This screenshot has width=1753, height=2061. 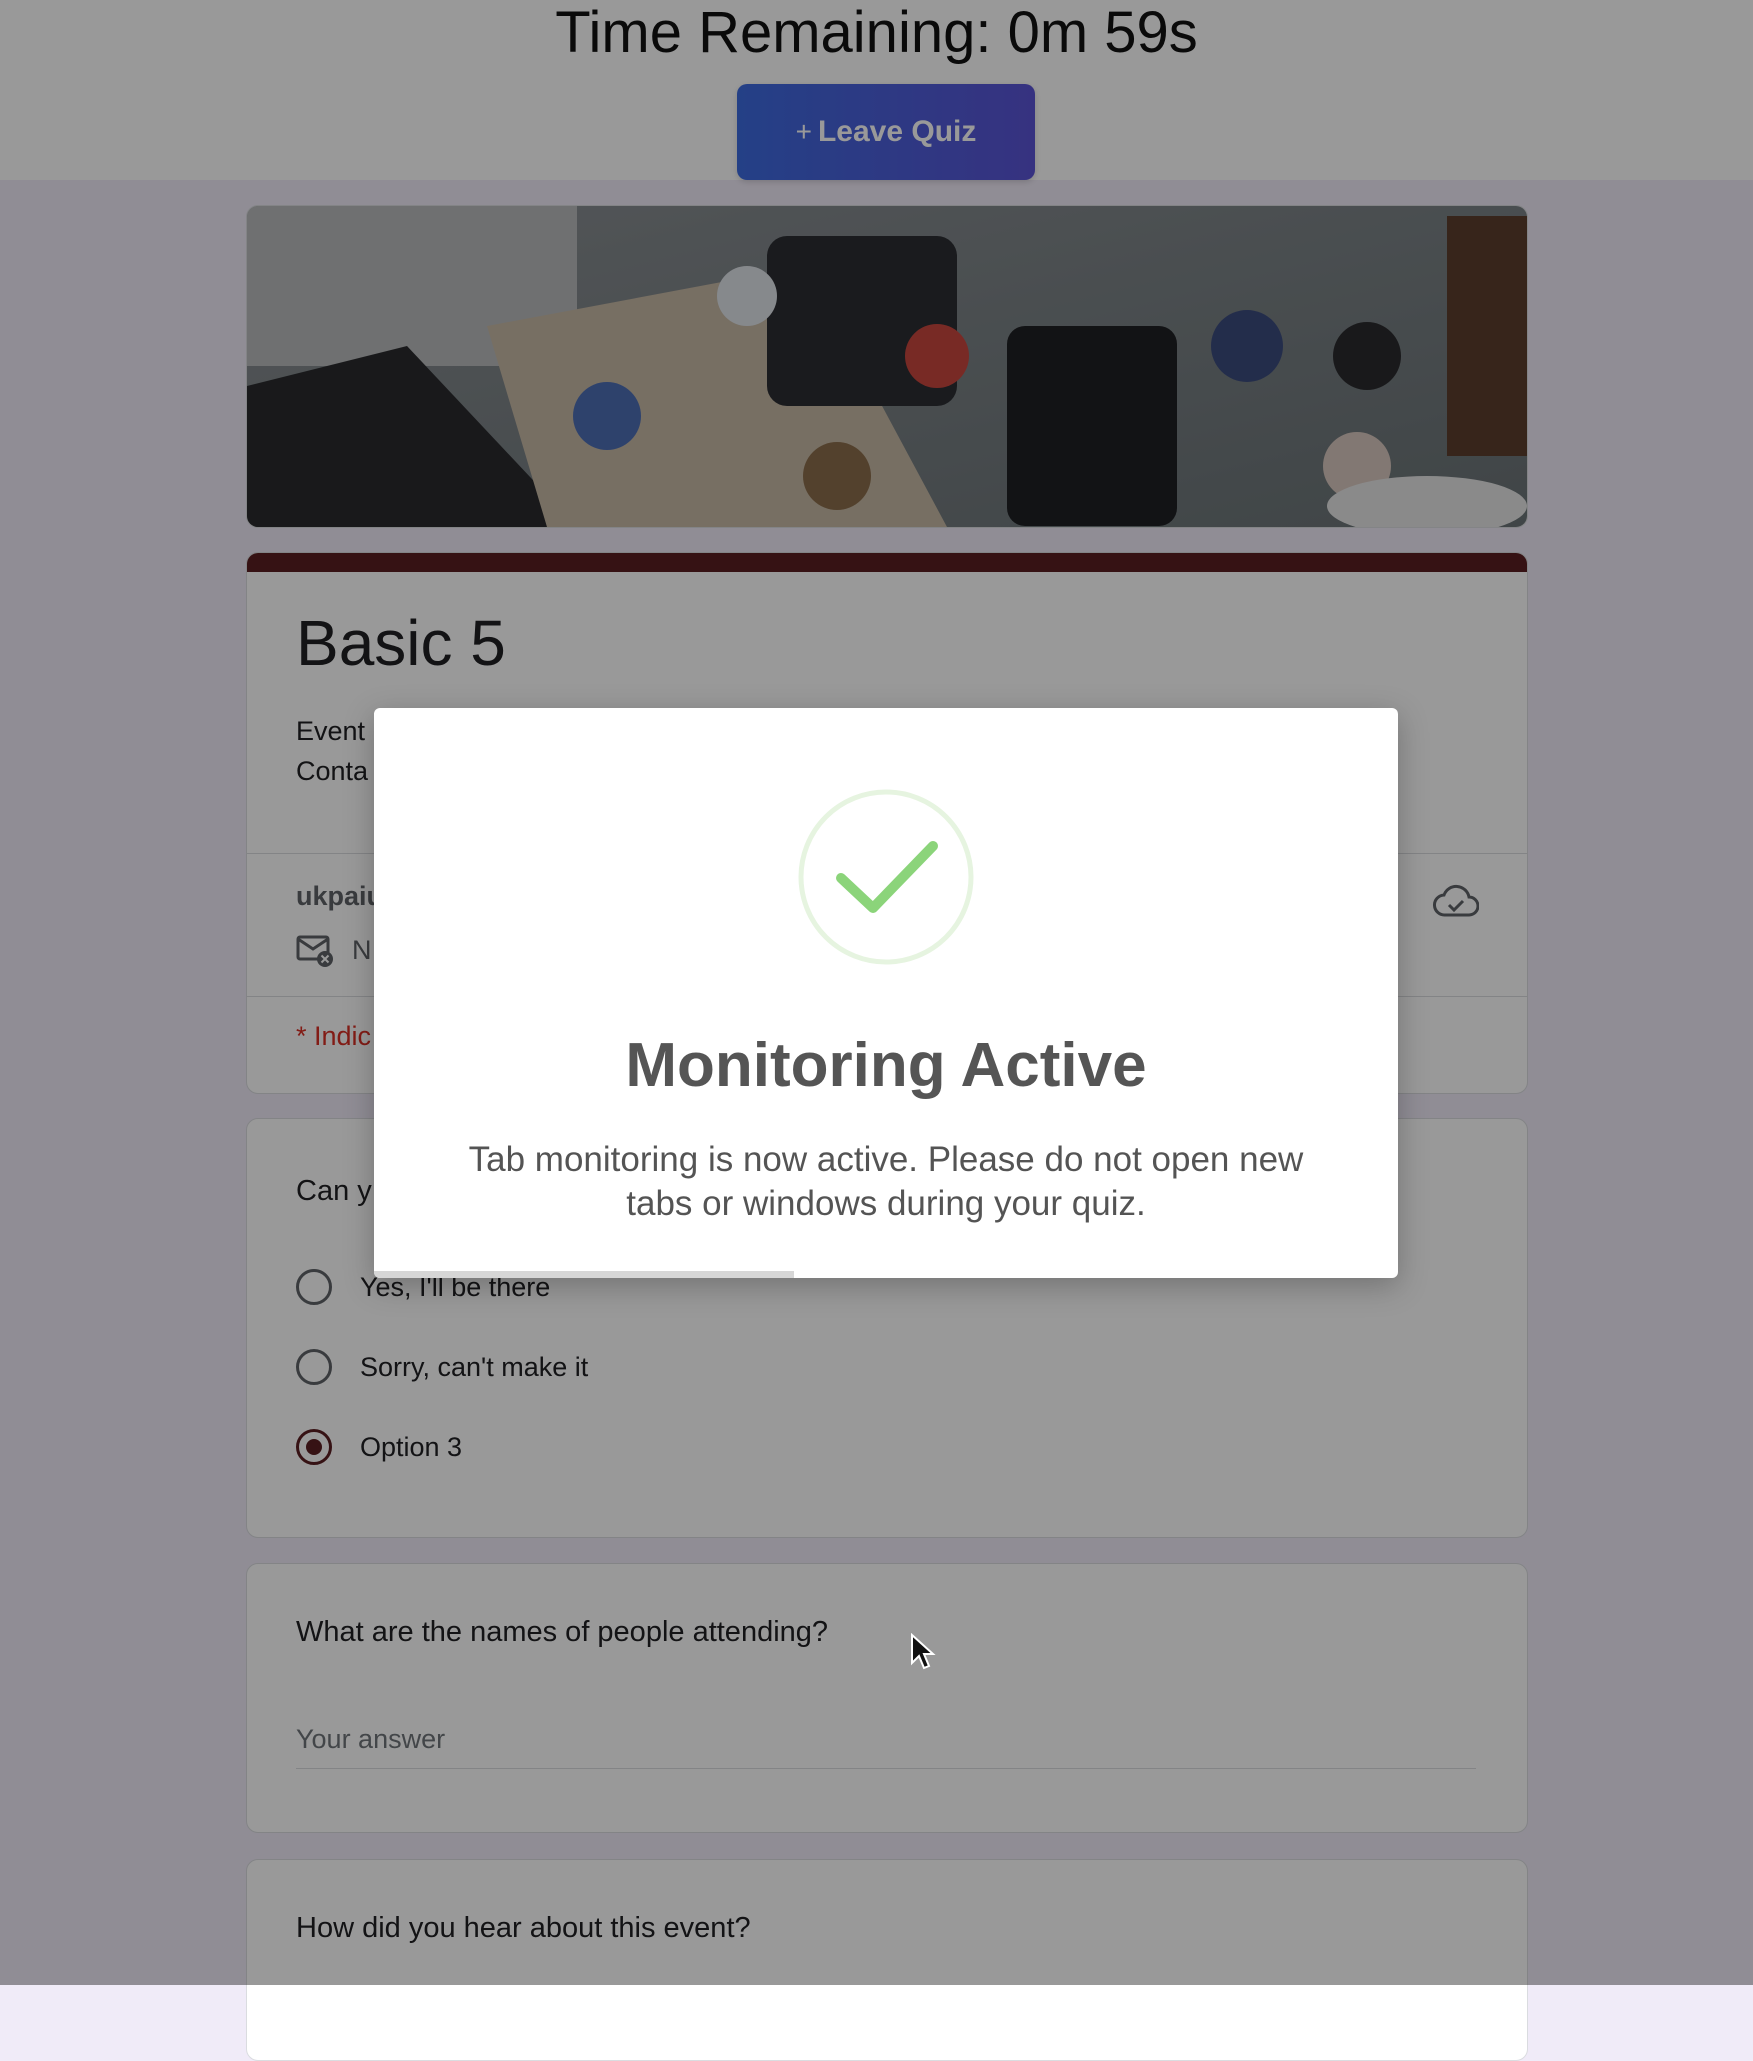 I want to click on auto-close-progress, so click(x=584, y=1274).